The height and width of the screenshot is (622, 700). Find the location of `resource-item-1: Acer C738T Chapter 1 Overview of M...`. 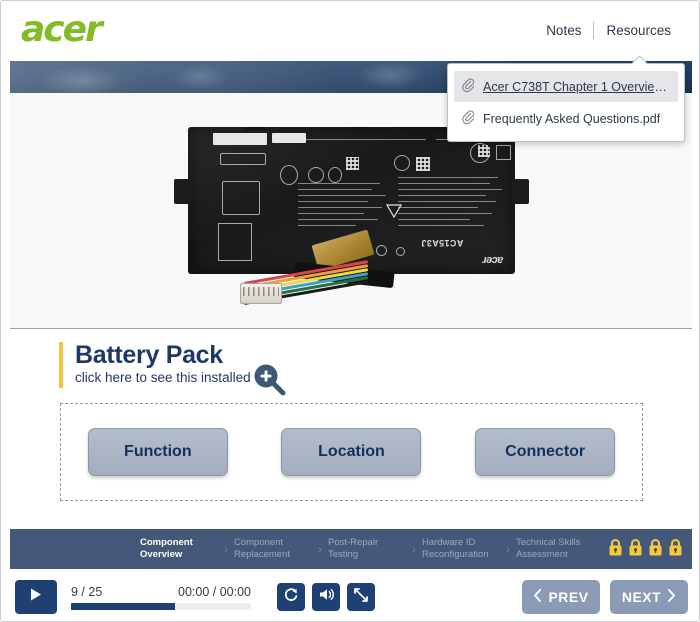

resource-item-1: Acer C738T Chapter 1 Overview of M... is located at coordinates (566, 86).